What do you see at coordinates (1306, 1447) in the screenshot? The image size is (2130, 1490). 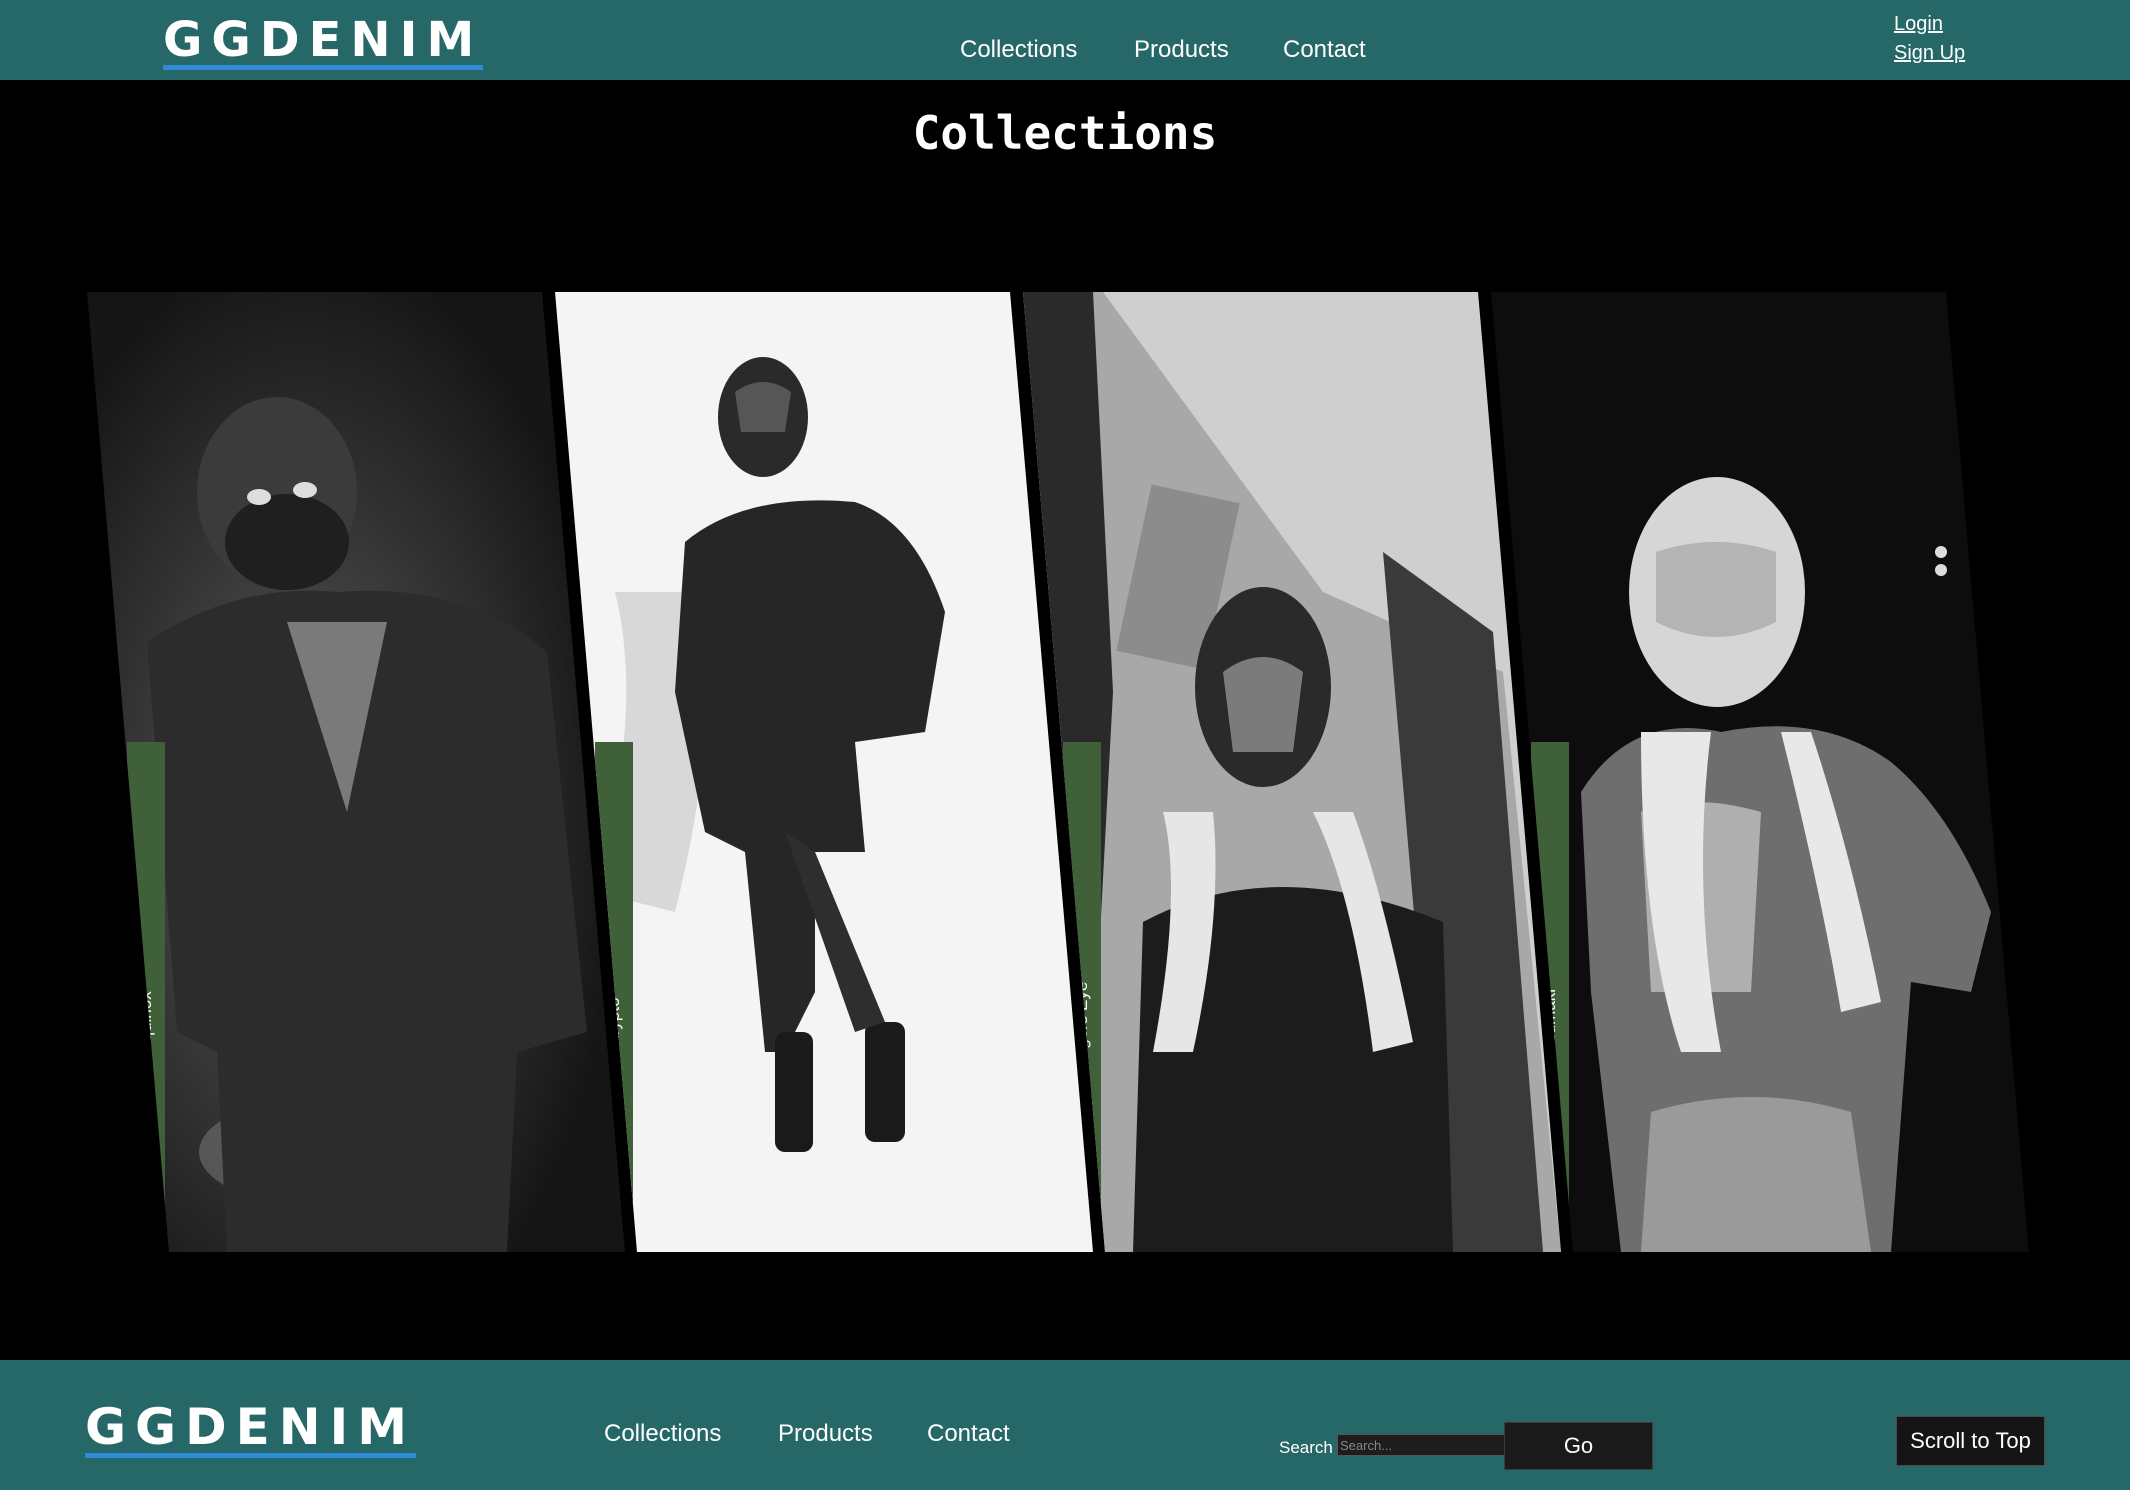 I see `search-label: Search` at bounding box center [1306, 1447].